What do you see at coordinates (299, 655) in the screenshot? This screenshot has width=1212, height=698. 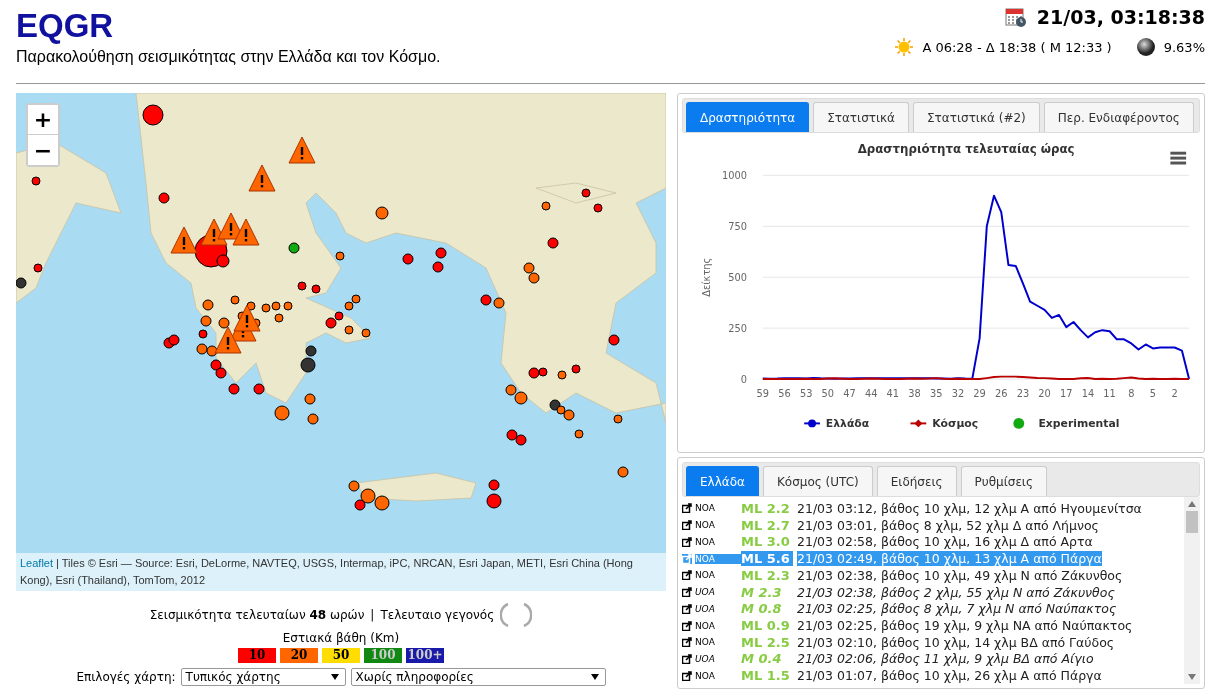 I see `depth-legend-item: 20` at bounding box center [299, 655].